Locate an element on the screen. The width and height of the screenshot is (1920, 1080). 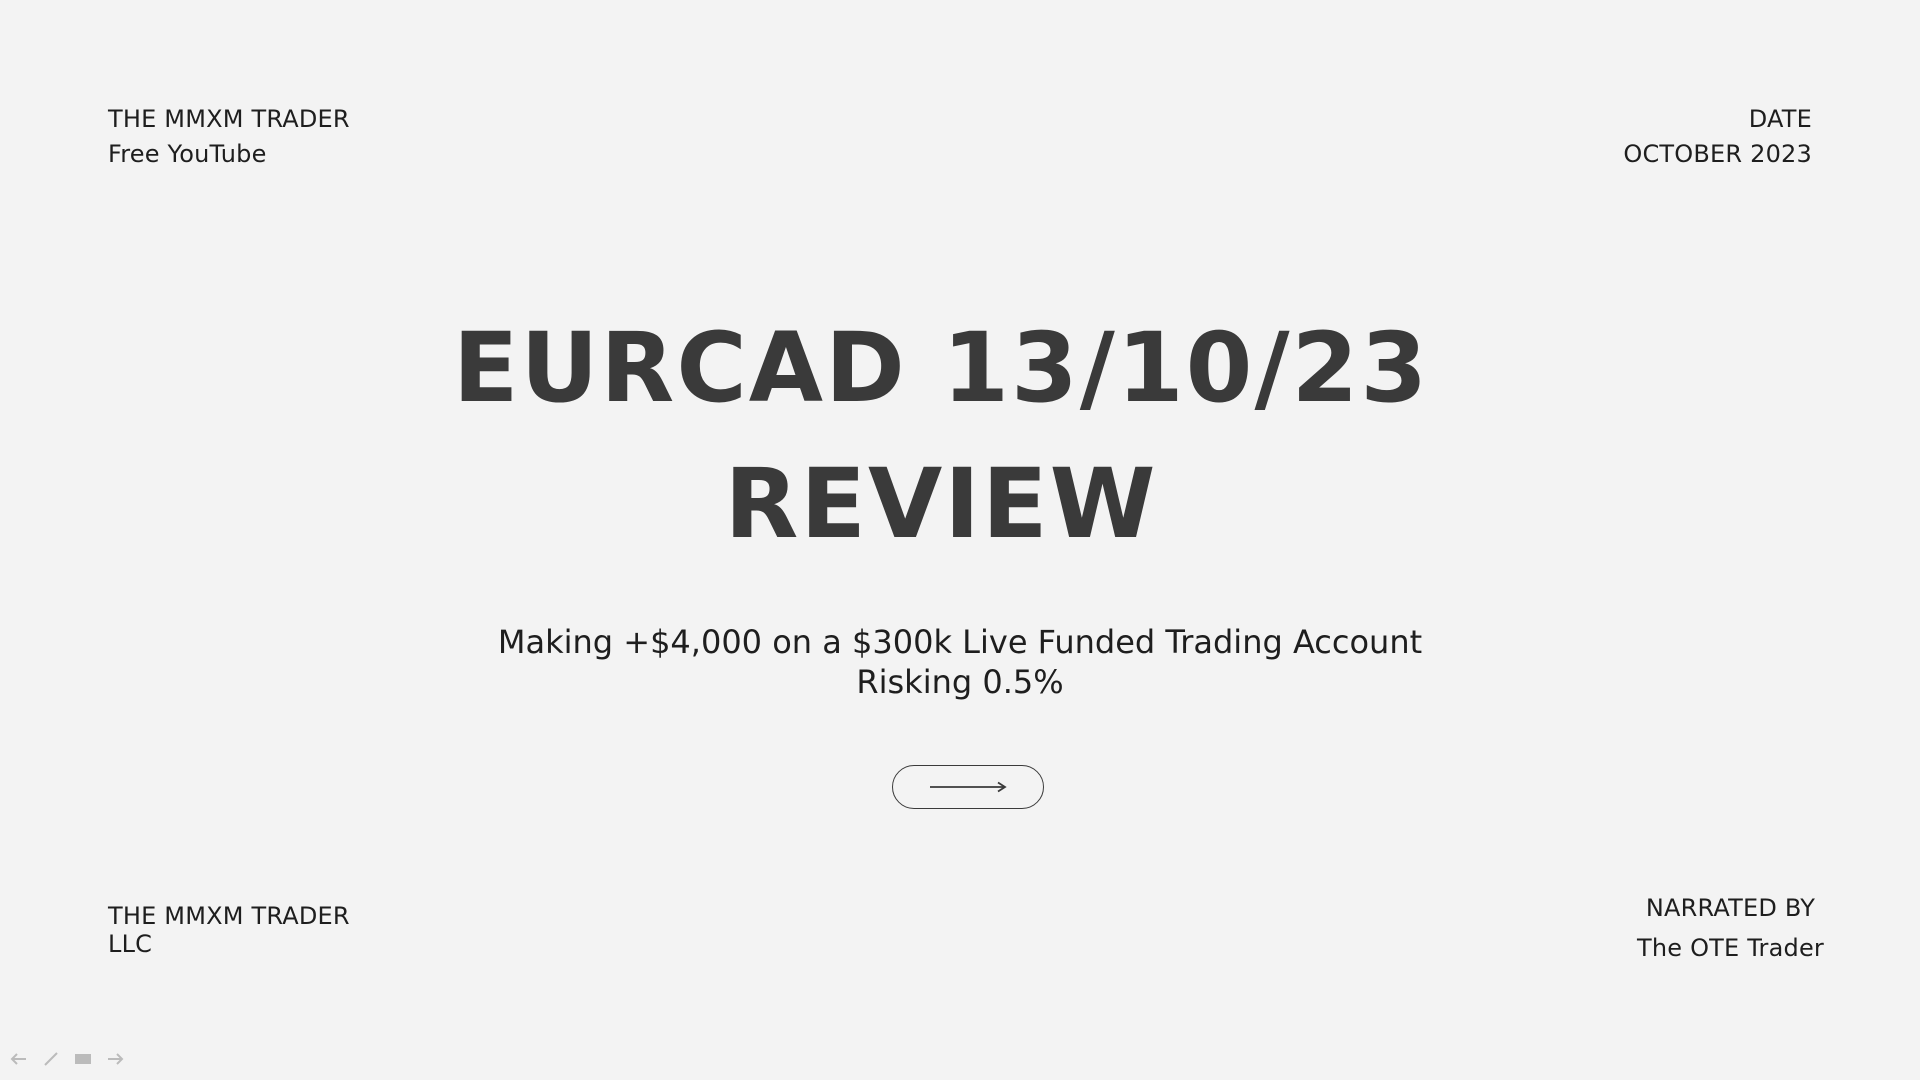
forward-icon is located at coordinates (115, 1059).